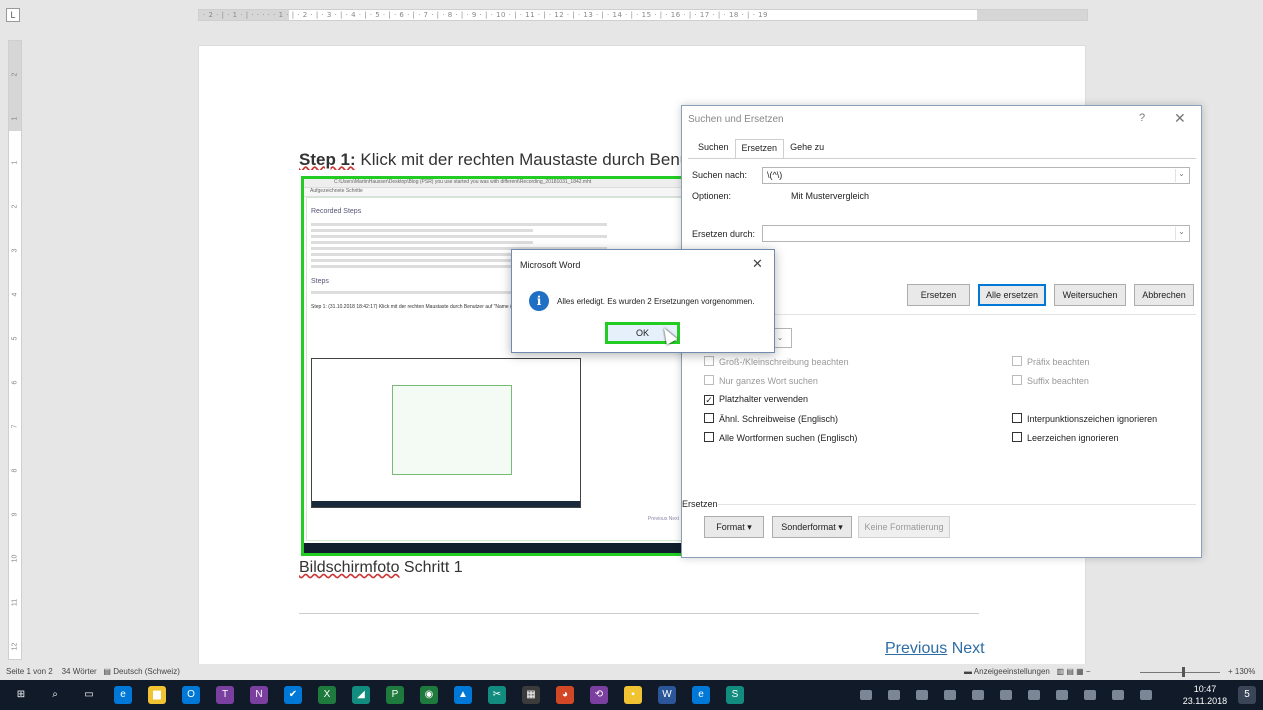 This screenshot has height=710, width=1263. Describe the element at coordinates (539, 301) in the screenshot. I see `info-icon: i` at that location.